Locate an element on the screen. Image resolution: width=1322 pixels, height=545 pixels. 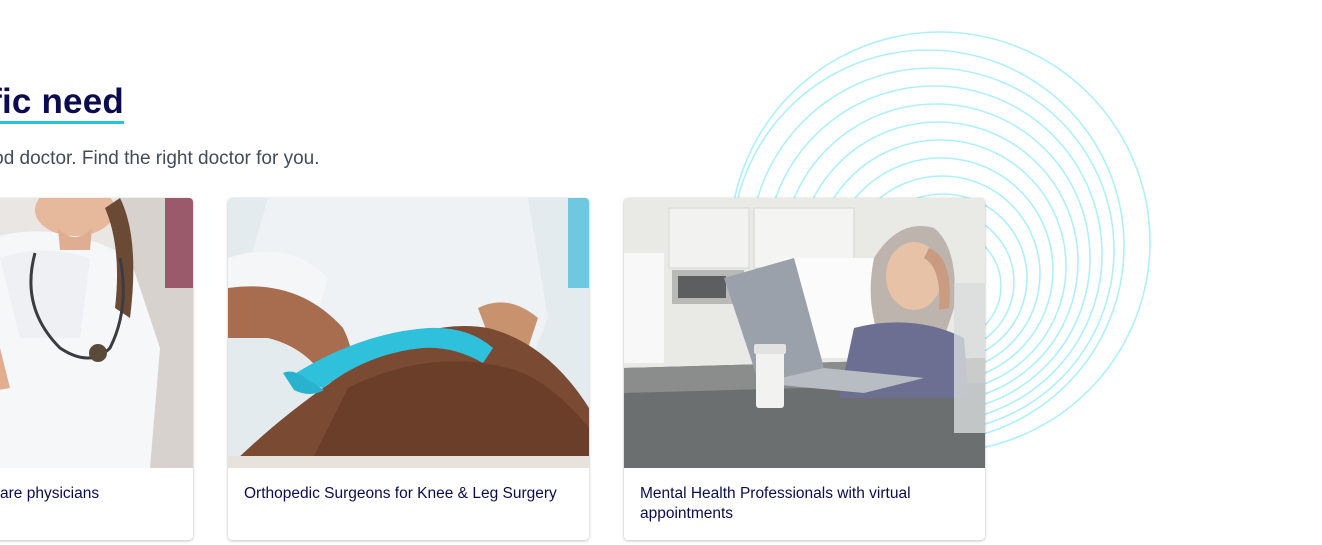
woman-on-laptop-phone-call-photo is located at coordinates (804, 333).